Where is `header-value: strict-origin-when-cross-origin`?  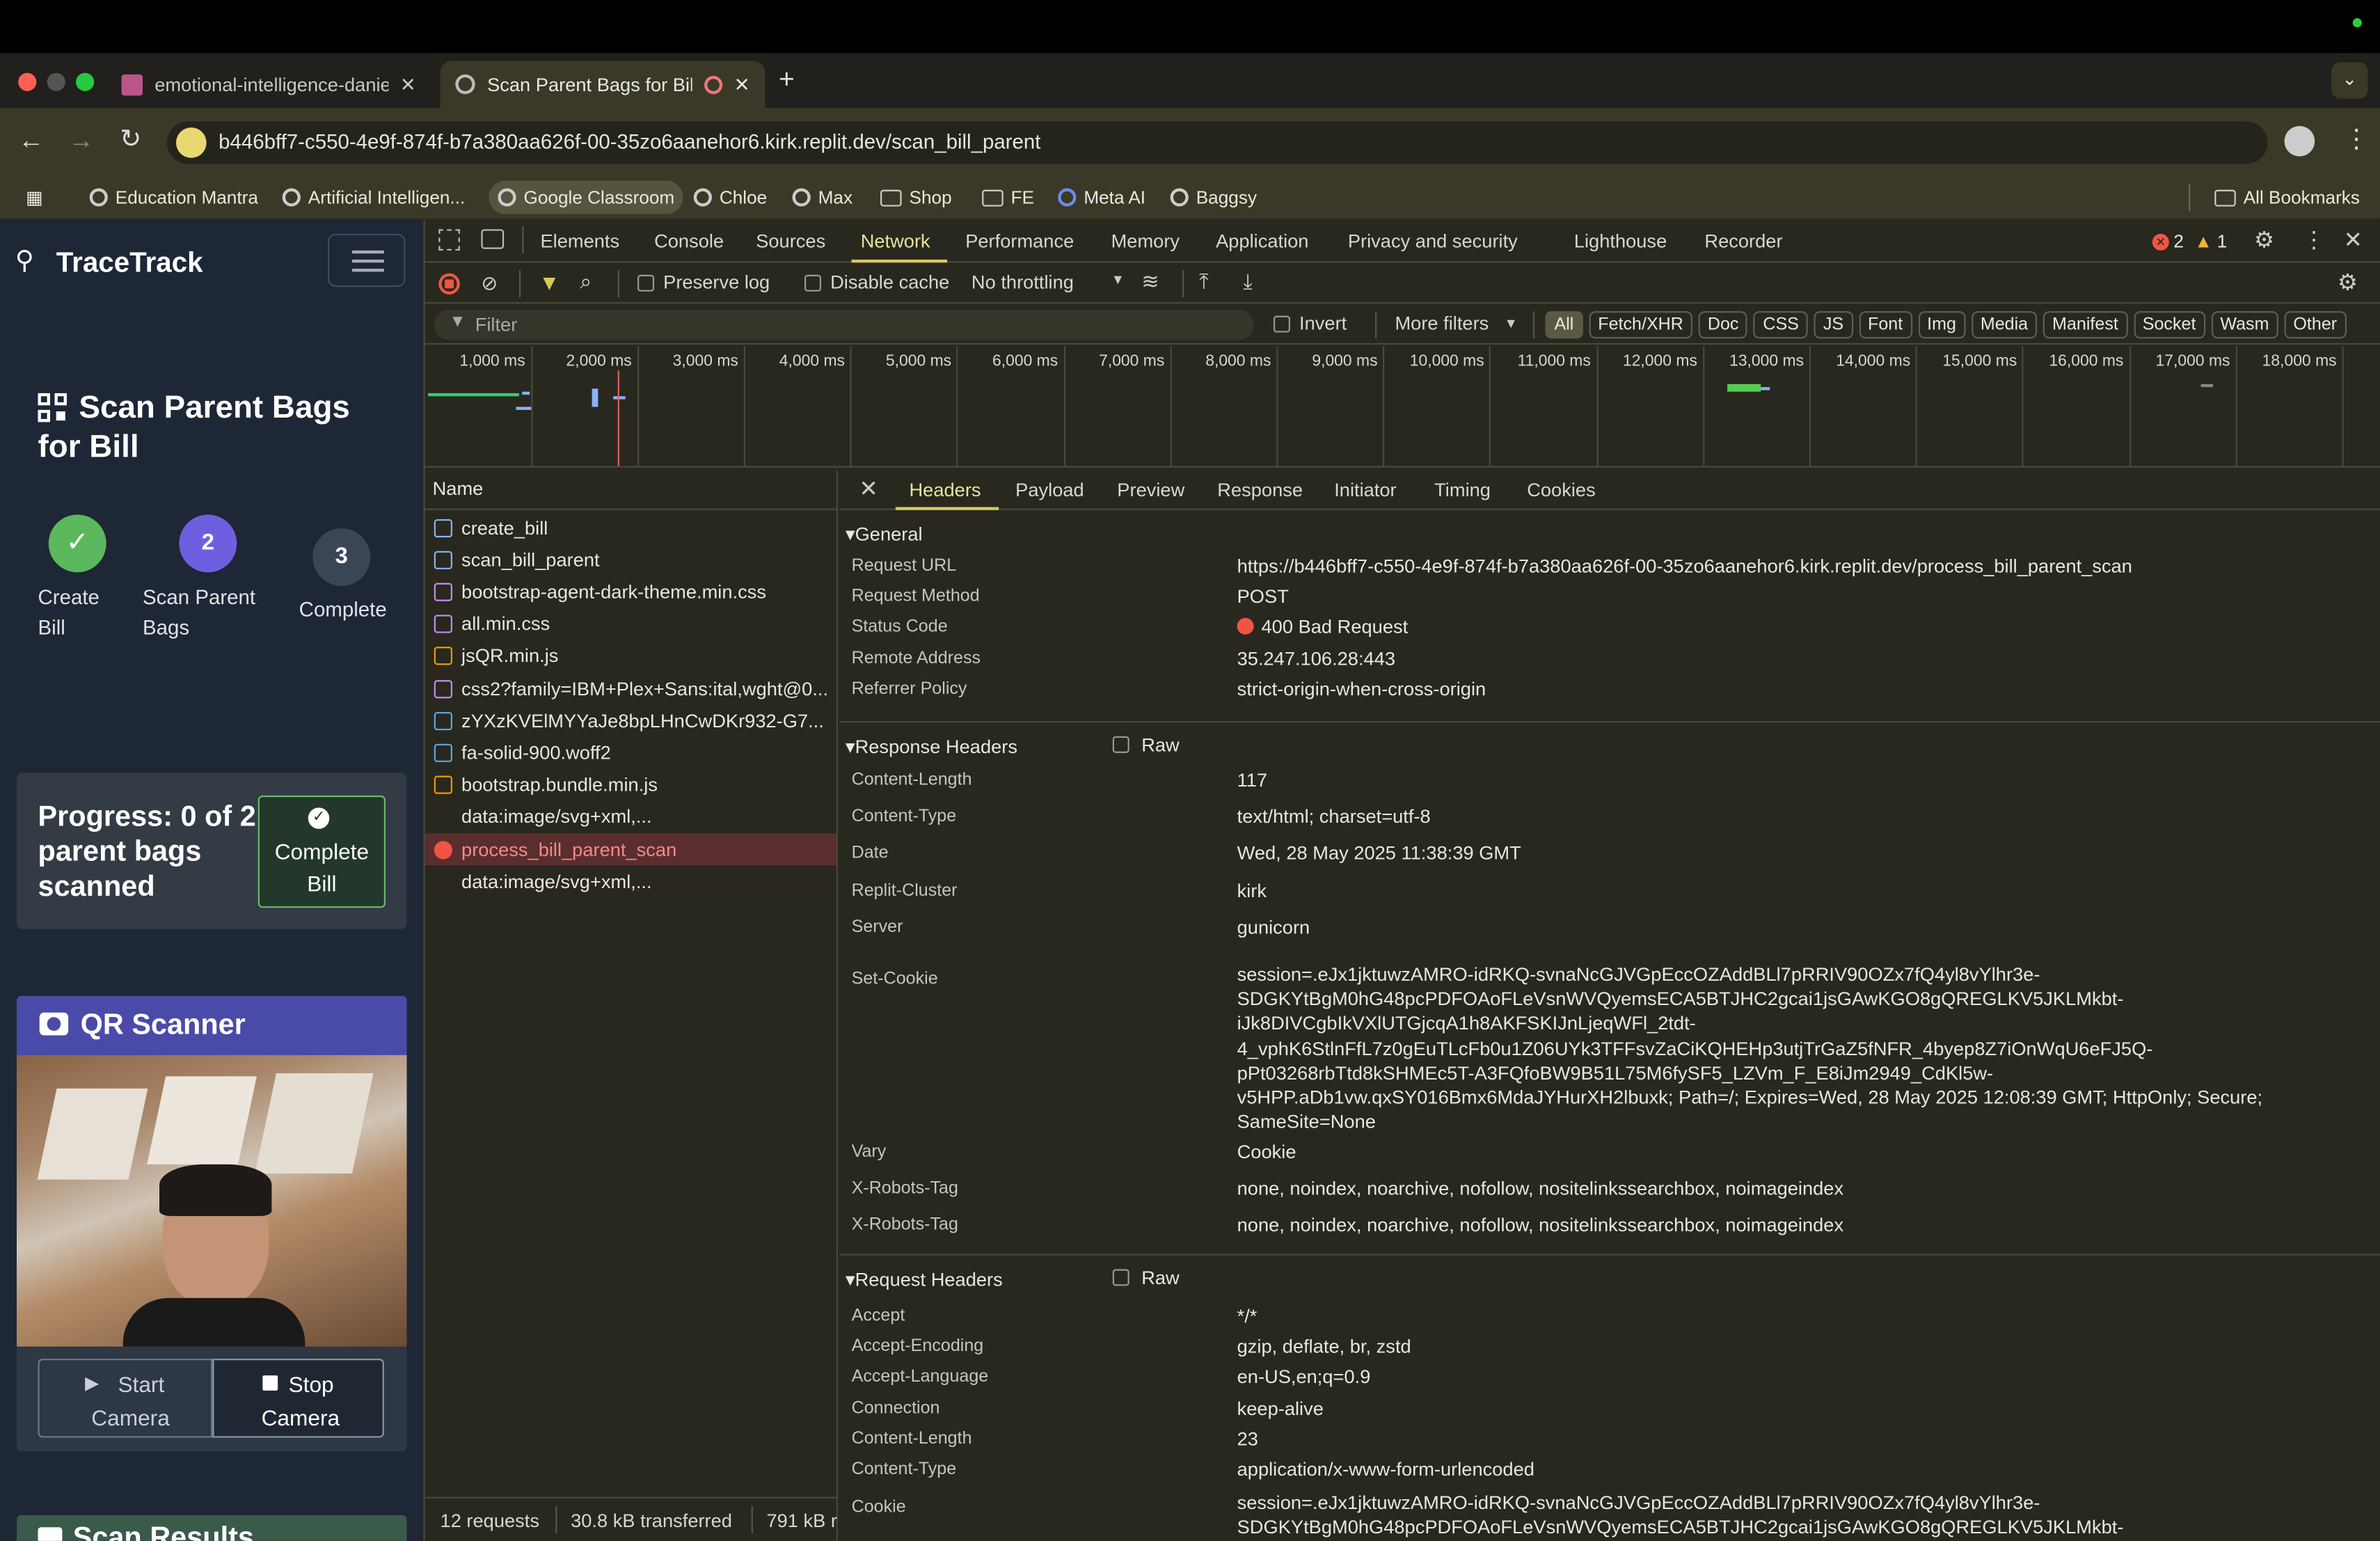 header-value: strict-origin-when-cross-origin is located at coordinates (1361, 689).